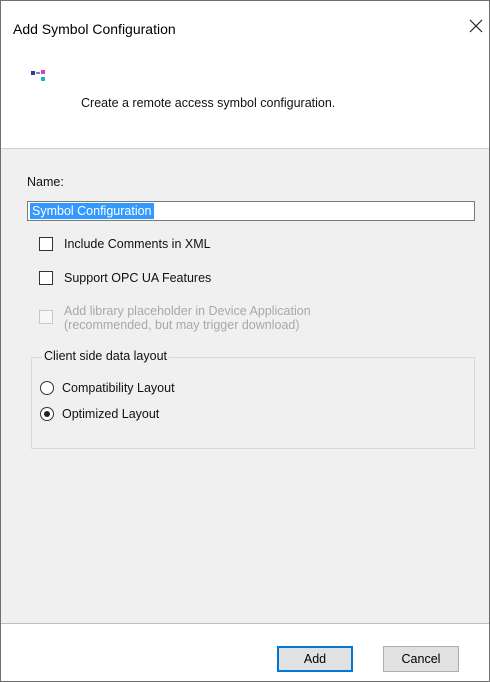  Describe the element at coordinates (105, 356) in the screenshot. I see `client-data-layout-label: Client side data layout` at that location.